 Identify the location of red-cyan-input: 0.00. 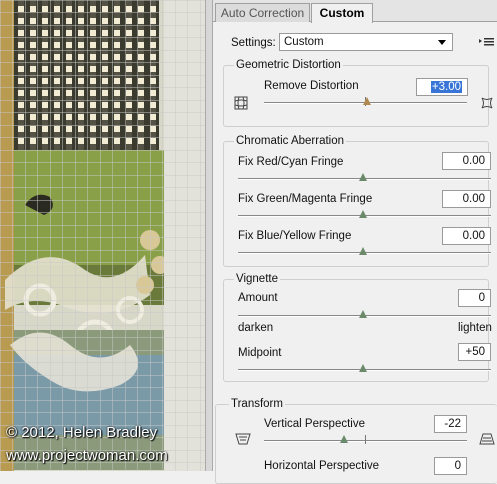
(466, 161).